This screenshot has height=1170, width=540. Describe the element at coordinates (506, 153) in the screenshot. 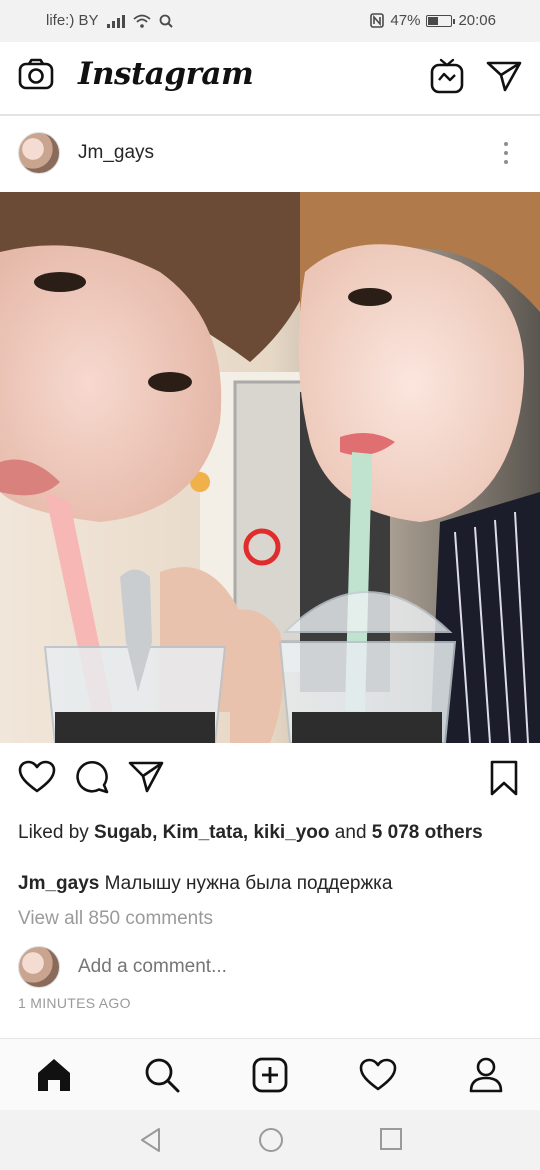

I see `more-options-icon` at that location.